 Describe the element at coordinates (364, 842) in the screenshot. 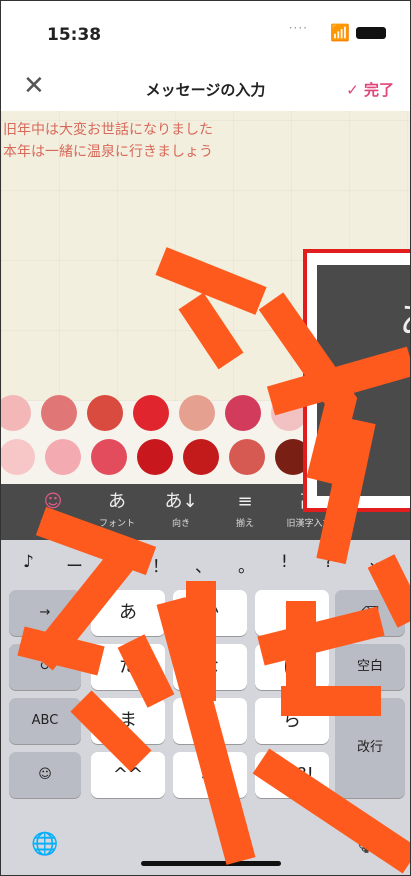

I see `microphone-icon: 🎙` at that location.